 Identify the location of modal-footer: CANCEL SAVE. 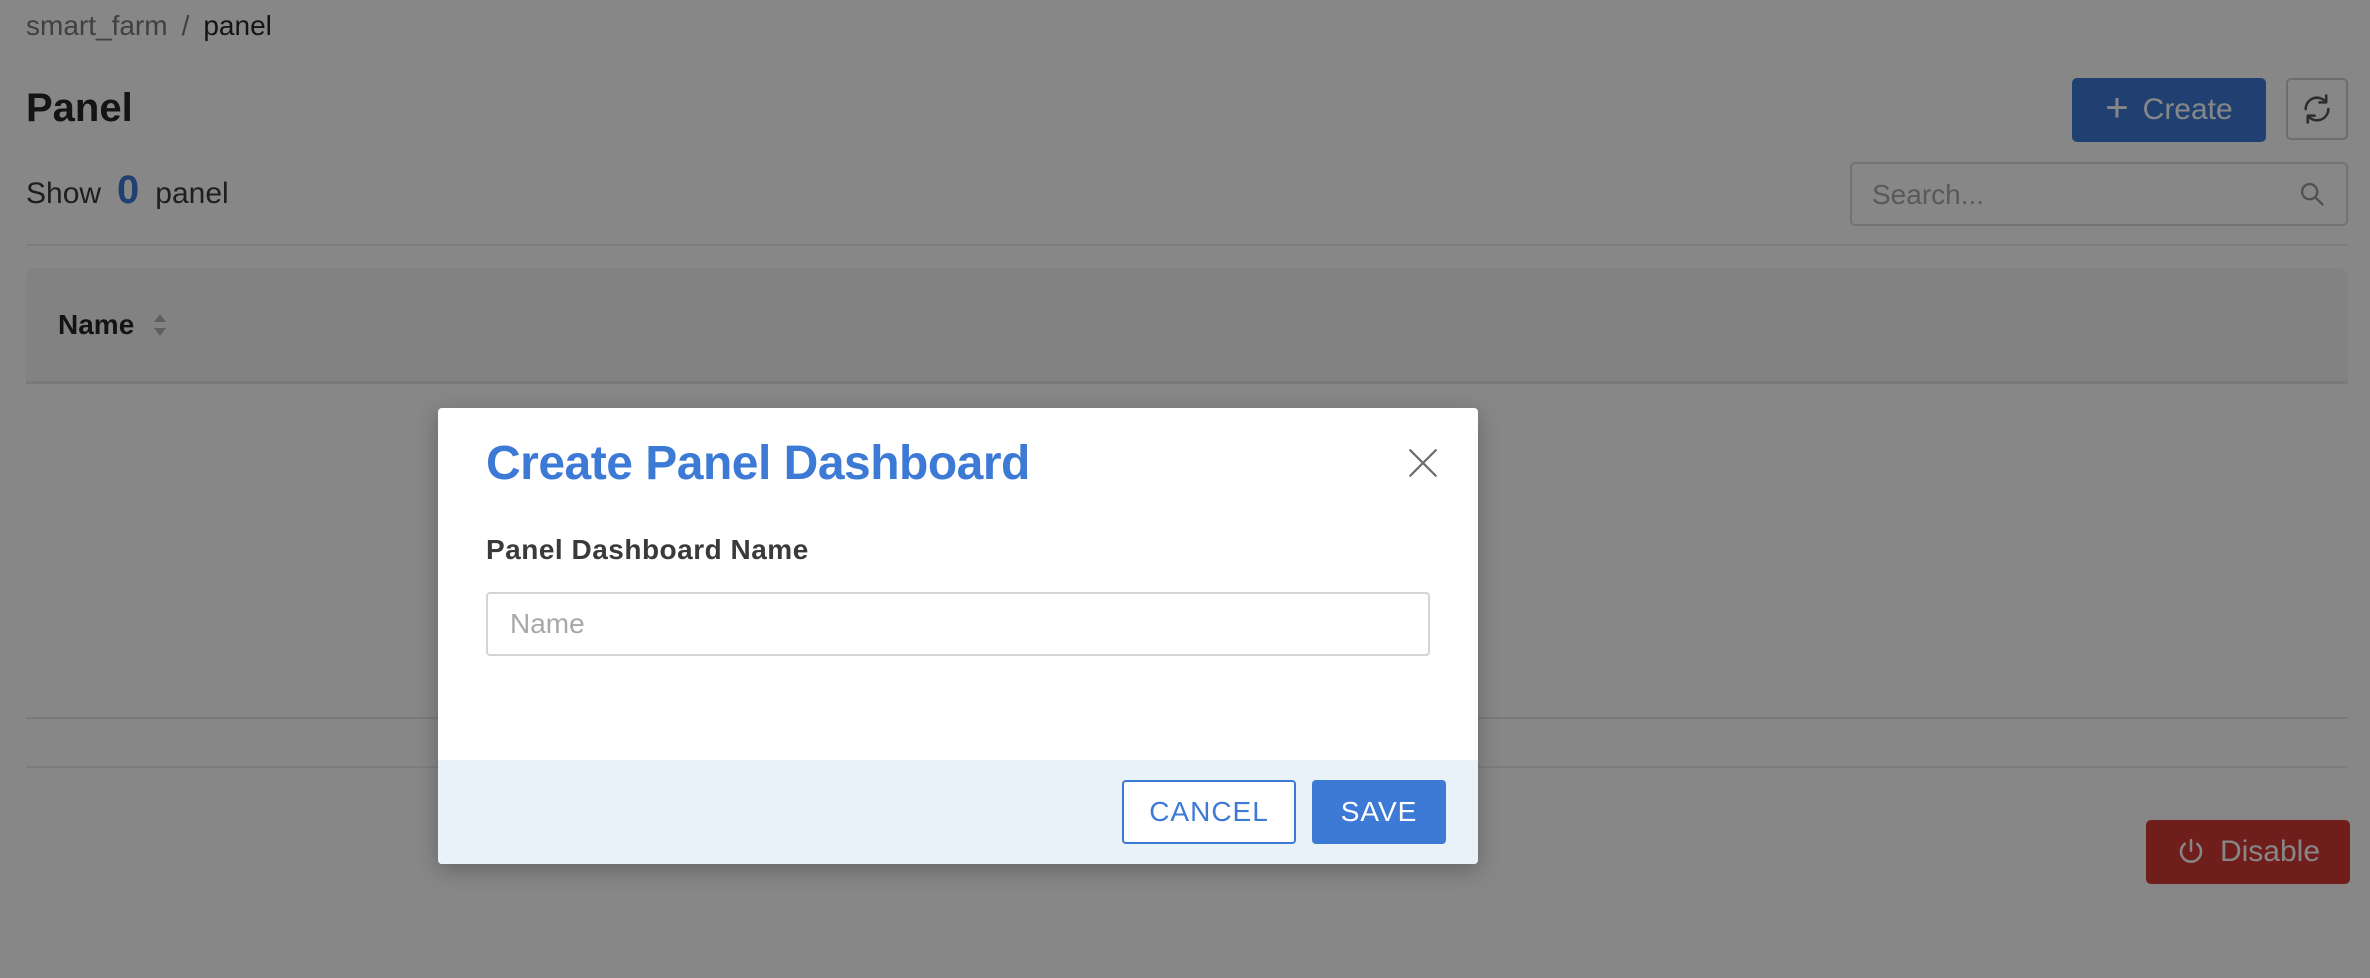
(958, 812).